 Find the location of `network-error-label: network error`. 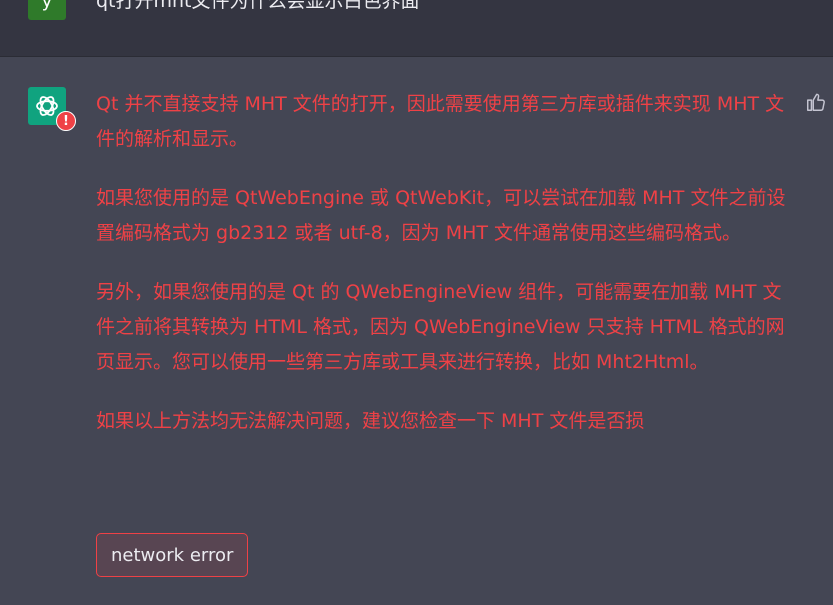

network-error-label: network error is located at coordinates (172, 555).